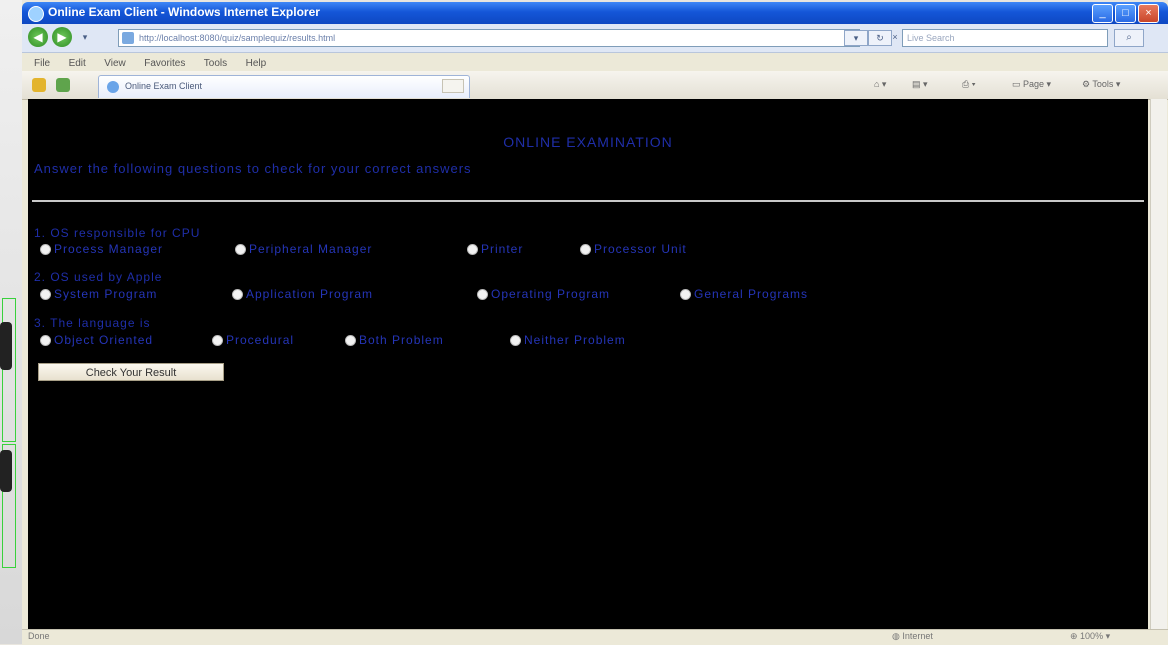  What do you see at coordinates (1148, 13) in the screenshot?
I see `close-button: ×` at bounding box center [1148, 13].